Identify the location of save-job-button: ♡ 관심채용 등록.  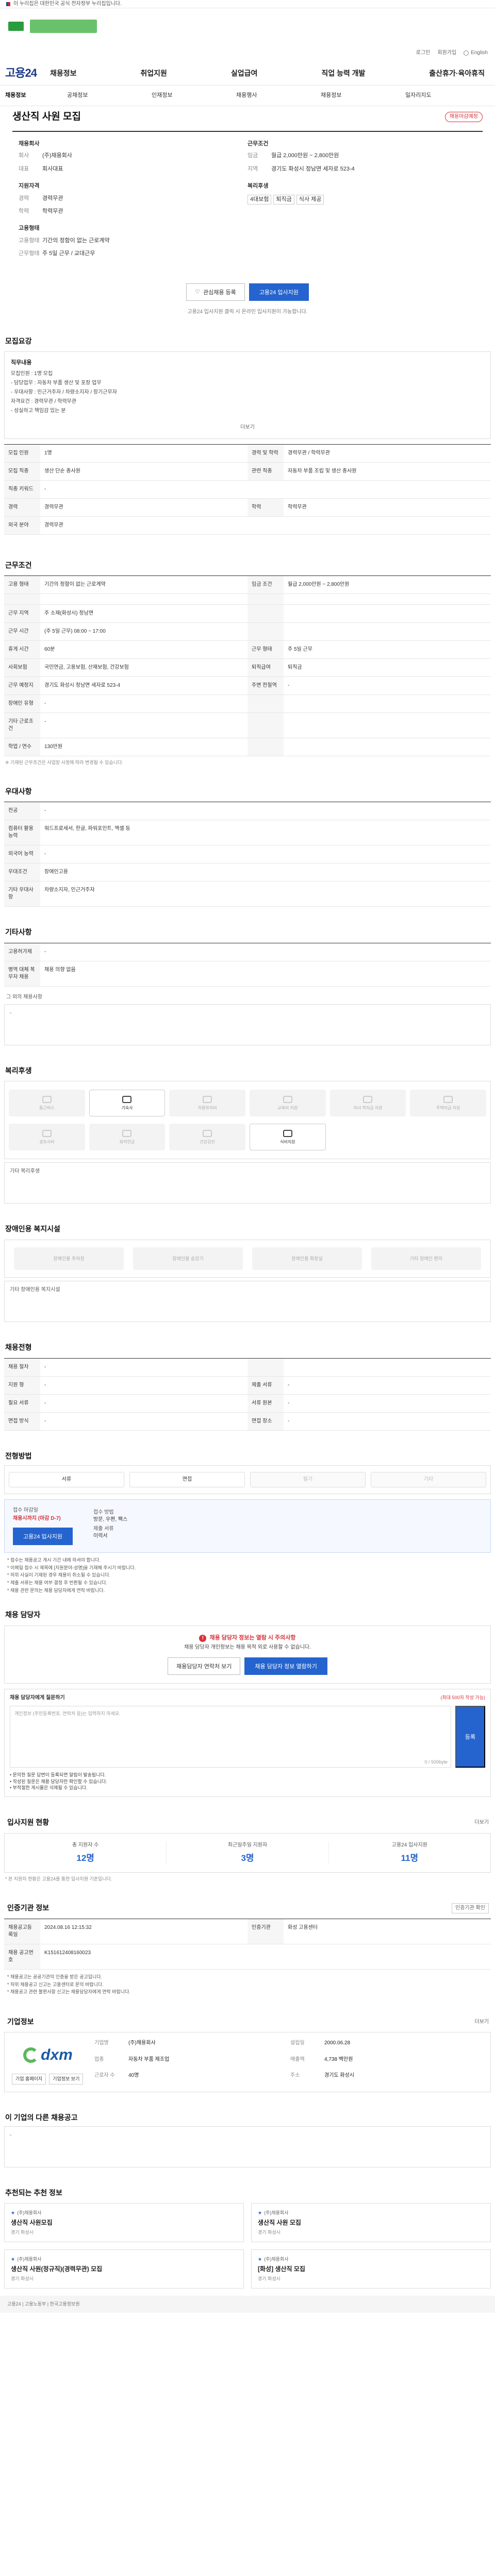
(215, 292).